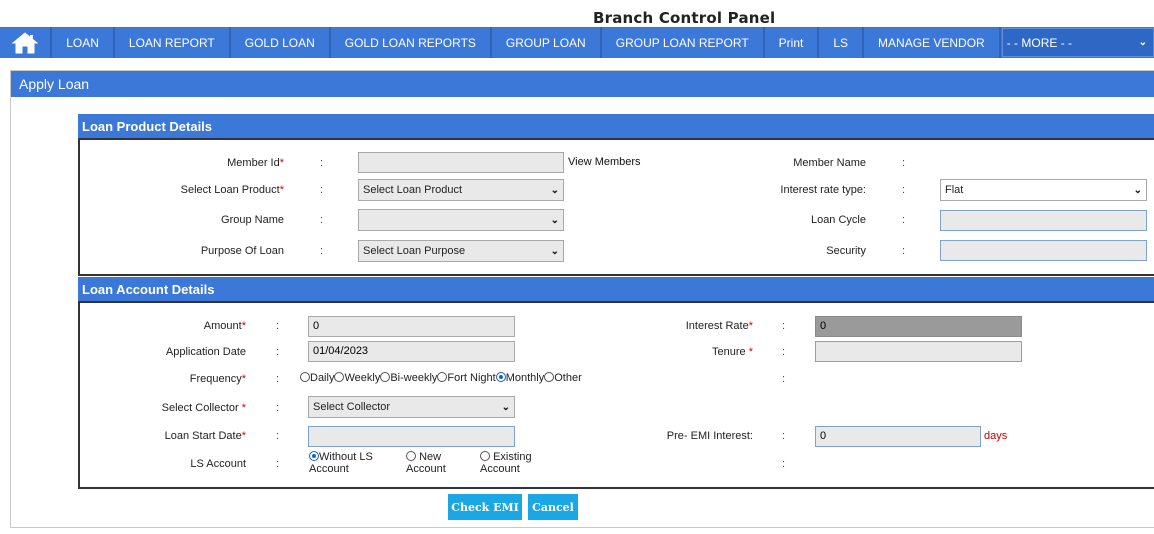 The image size is (1154, 534). I want to click on member-id-input, so click(461, 162).